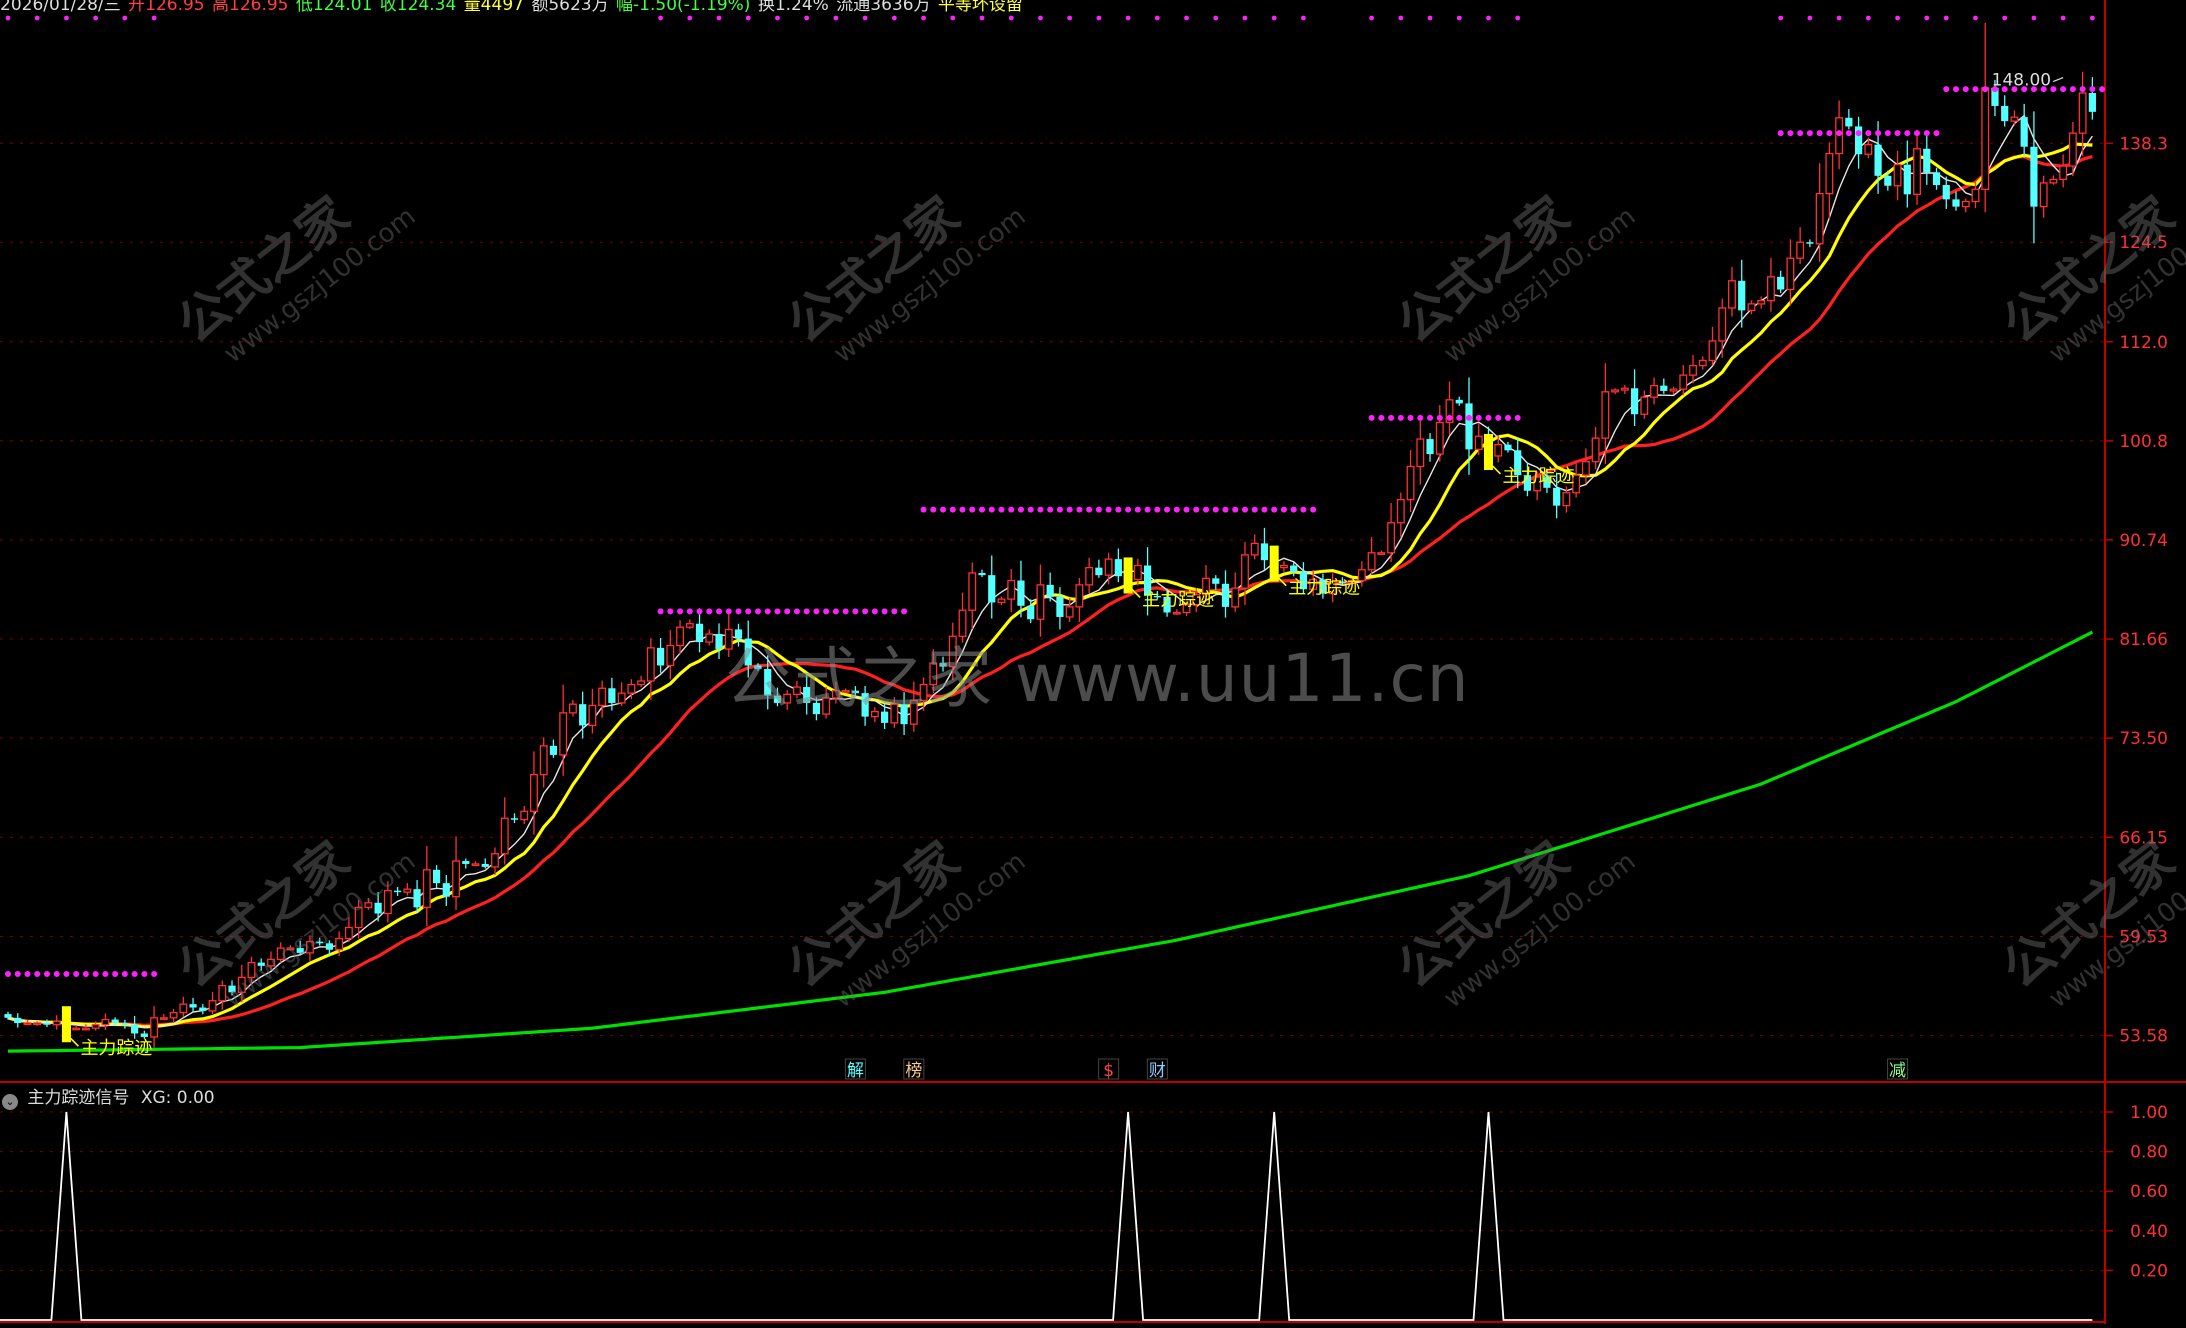 The width and height of the screenshot is (2186, 1328). Describe the element at coordinates (2143, 541) in the screenshot. I see `price-tick-label: 90.74` at that location.